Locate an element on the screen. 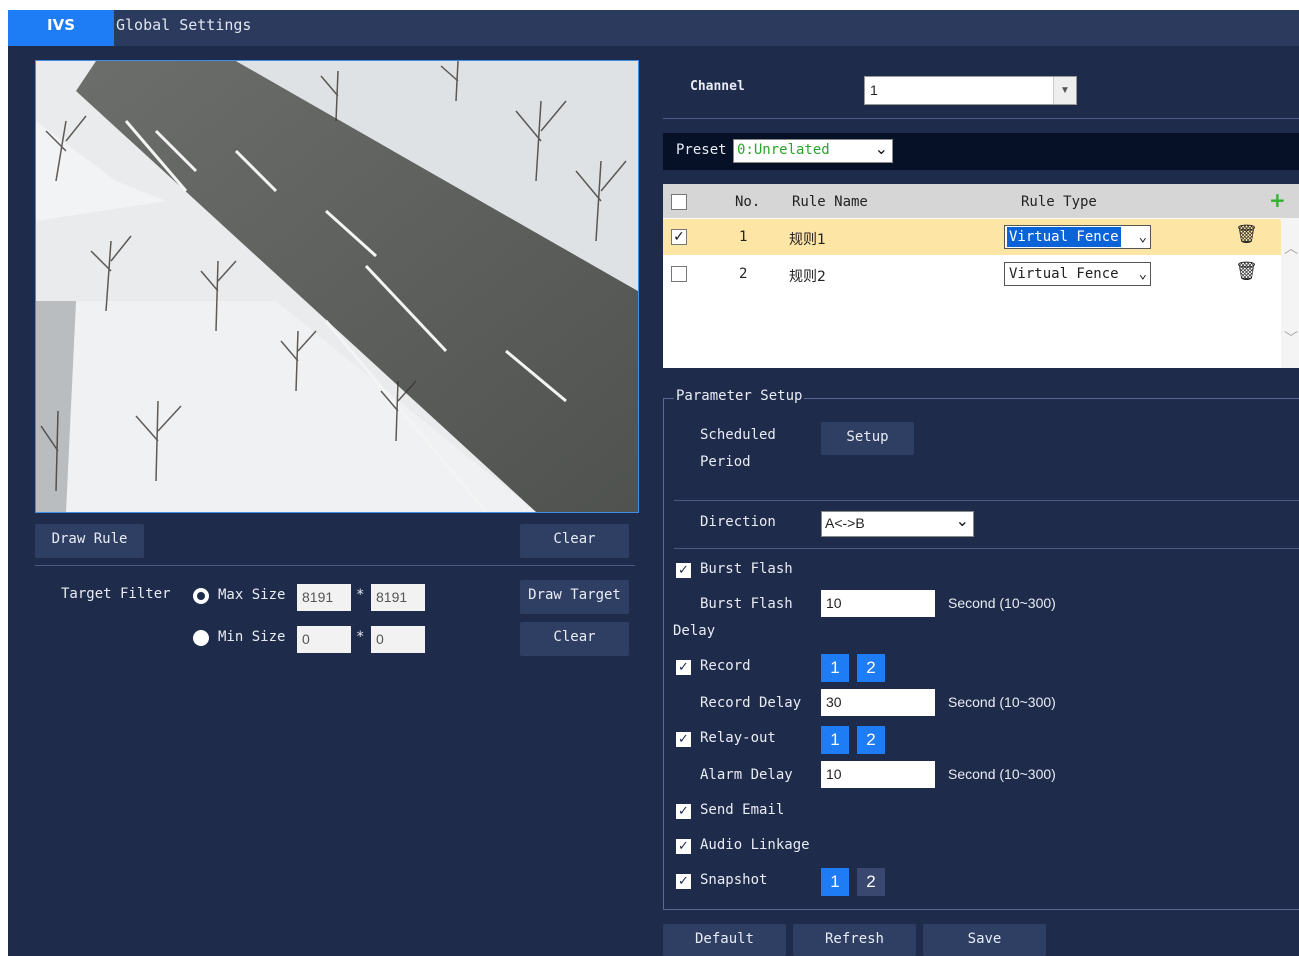  burst-flash-checkbox: ✓ is located at coordinates (683, 570).